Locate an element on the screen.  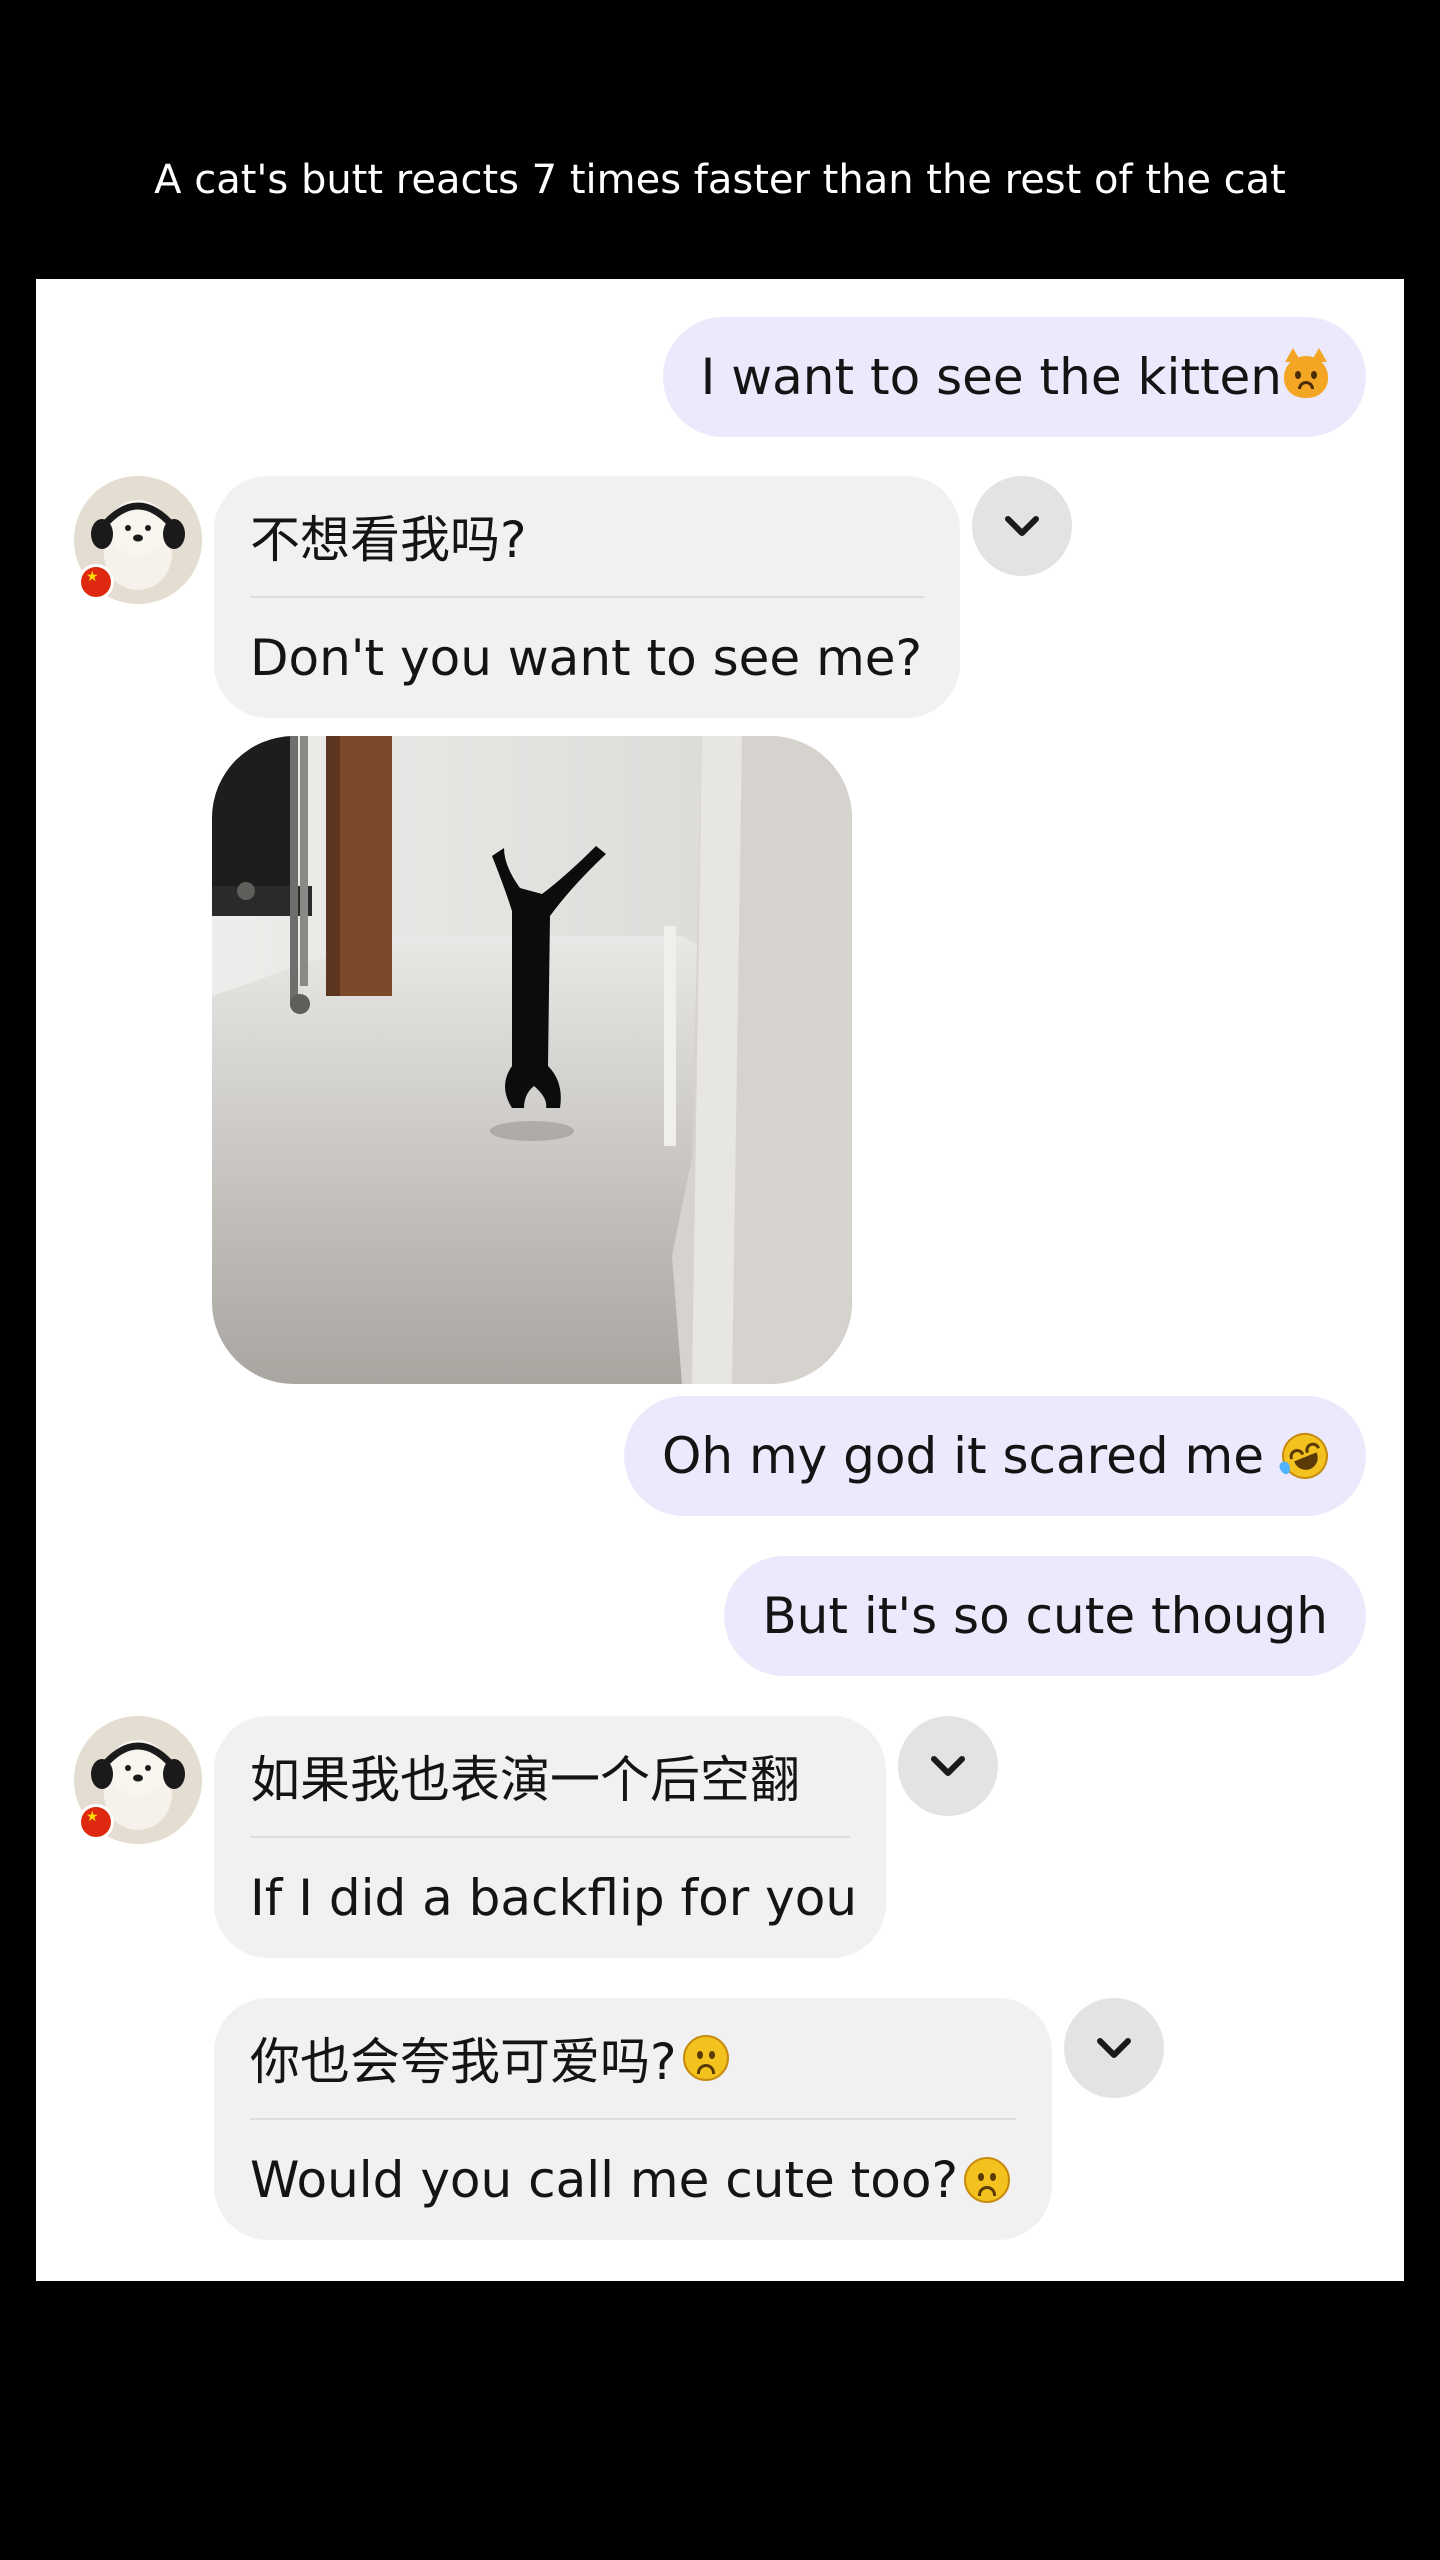
photo-message is located at coordinates (532, 1060).